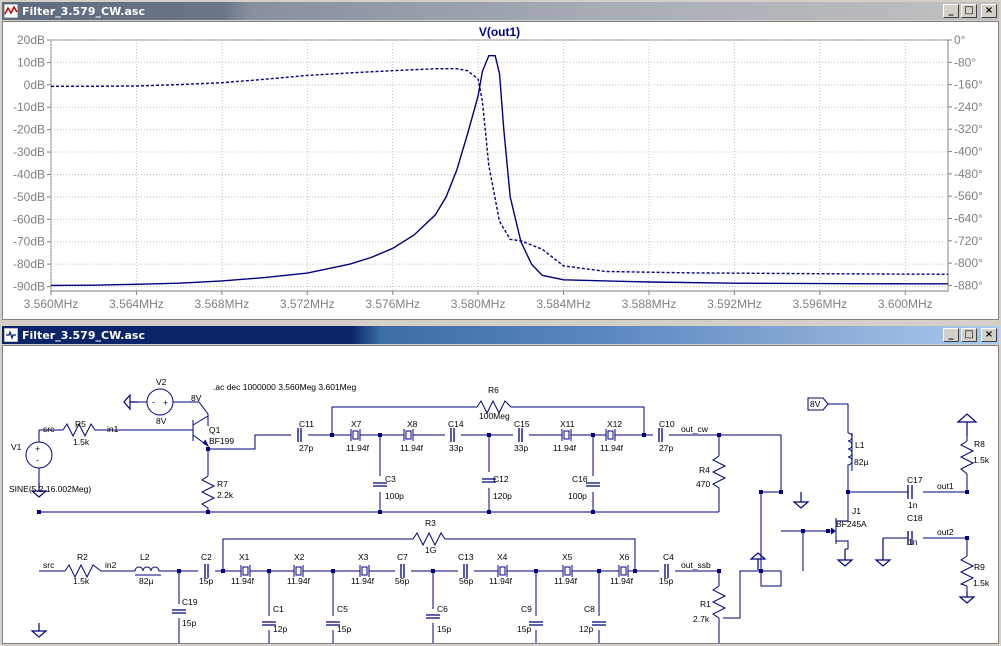  Describe the element at coordinates (278, 609) in the screenshot. I see `label-c1: C1` at that location.